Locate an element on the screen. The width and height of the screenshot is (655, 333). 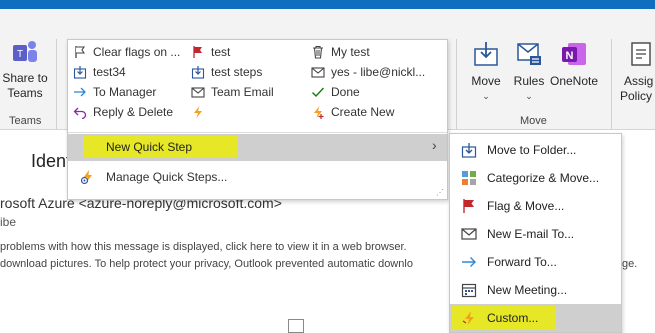
title-bar is located at coordinates (327, 4).